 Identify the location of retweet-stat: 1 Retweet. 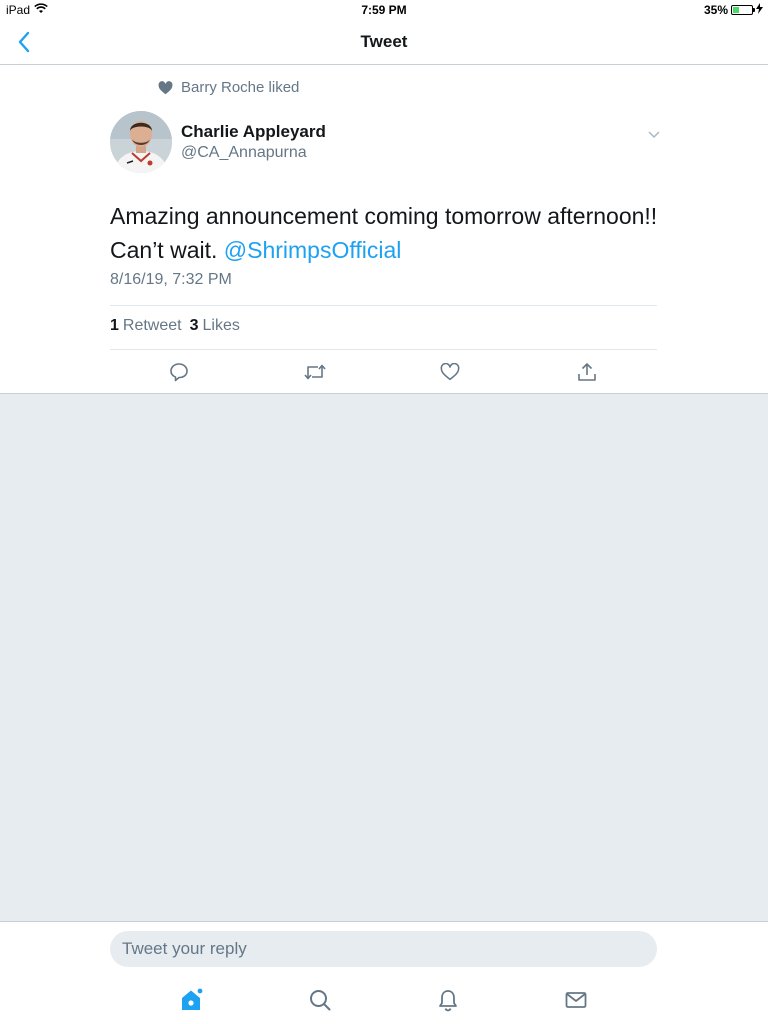
(146, 326).